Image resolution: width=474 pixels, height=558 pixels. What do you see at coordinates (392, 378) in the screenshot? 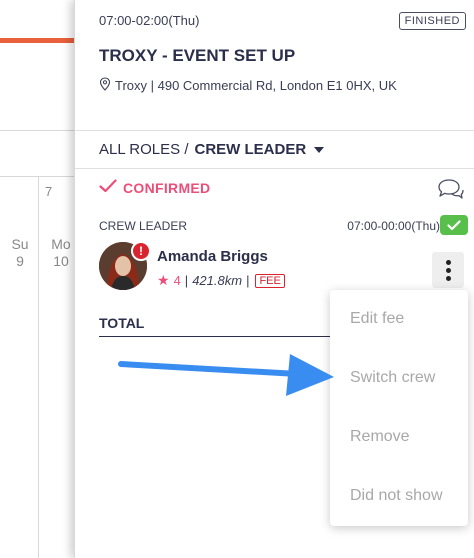
I see `menu-item-switch-crew: Switch crew` at bounding box center [392, 378].